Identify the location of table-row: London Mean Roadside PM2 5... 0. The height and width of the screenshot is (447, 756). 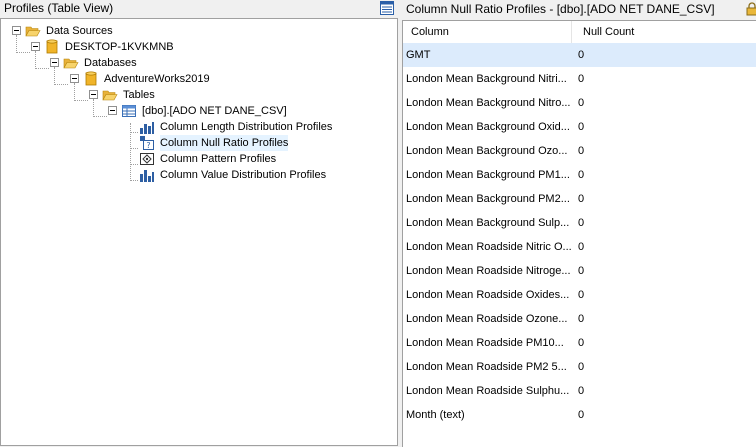
(579, 367).